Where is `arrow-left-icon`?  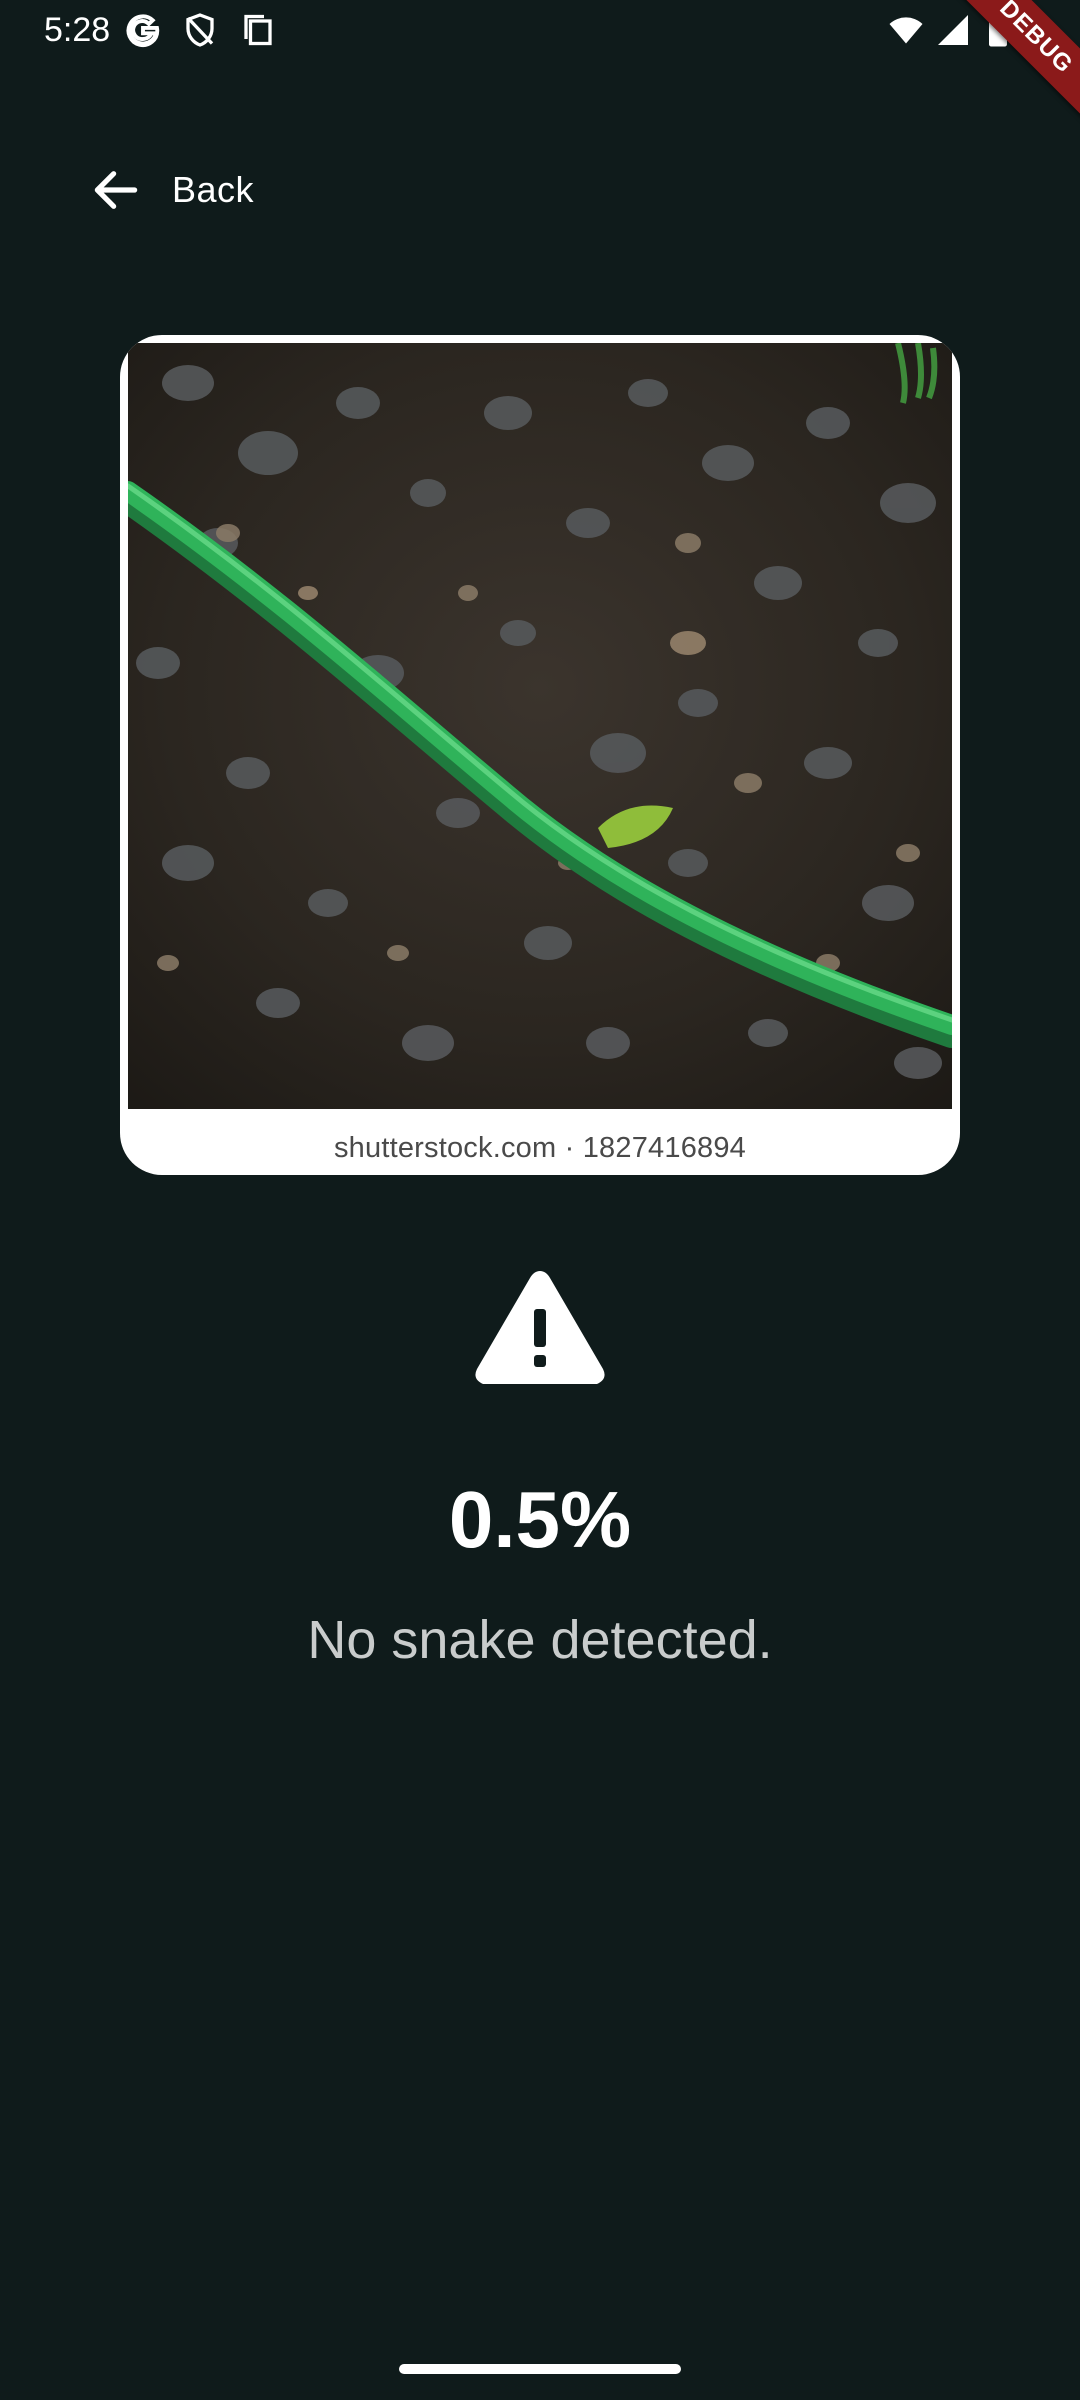 arrow-left-icon is located at coordinates (116, 190).